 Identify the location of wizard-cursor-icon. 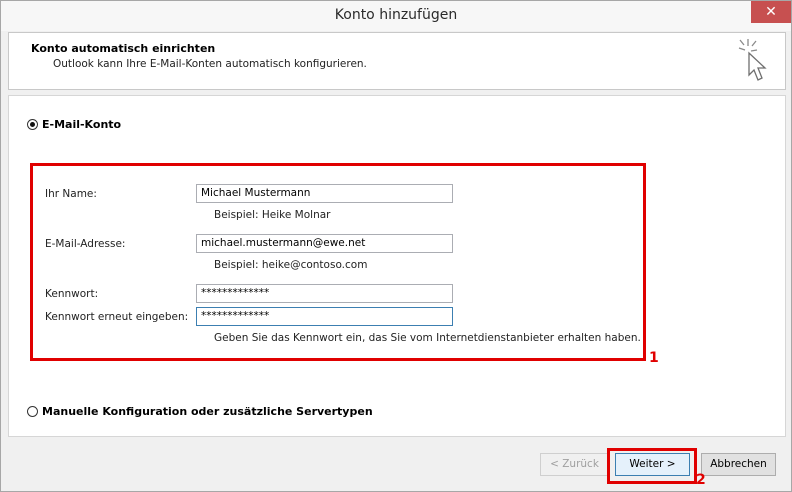
(752, 60).